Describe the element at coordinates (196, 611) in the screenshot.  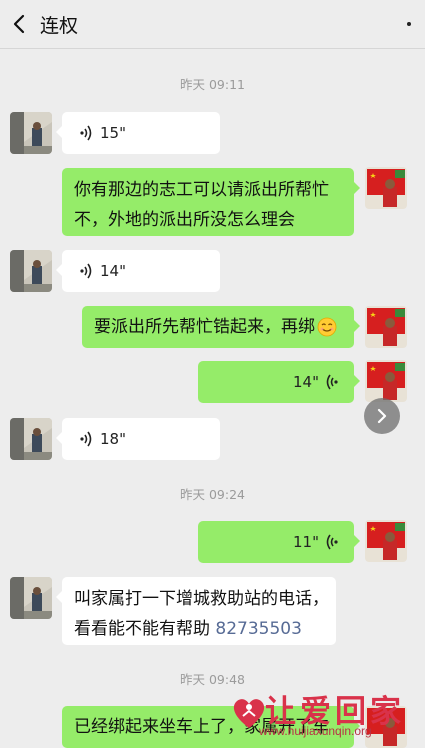
I see `text-message: 叫家属打一下增城救助站的电话， 看看能不能有帮助 82735503` at that location.